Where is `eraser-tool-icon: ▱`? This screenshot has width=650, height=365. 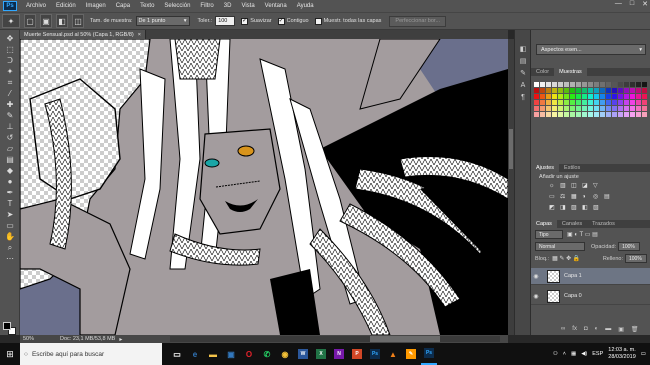 eraser-tool-icon: ▱ is located at coordinates (10, 148).